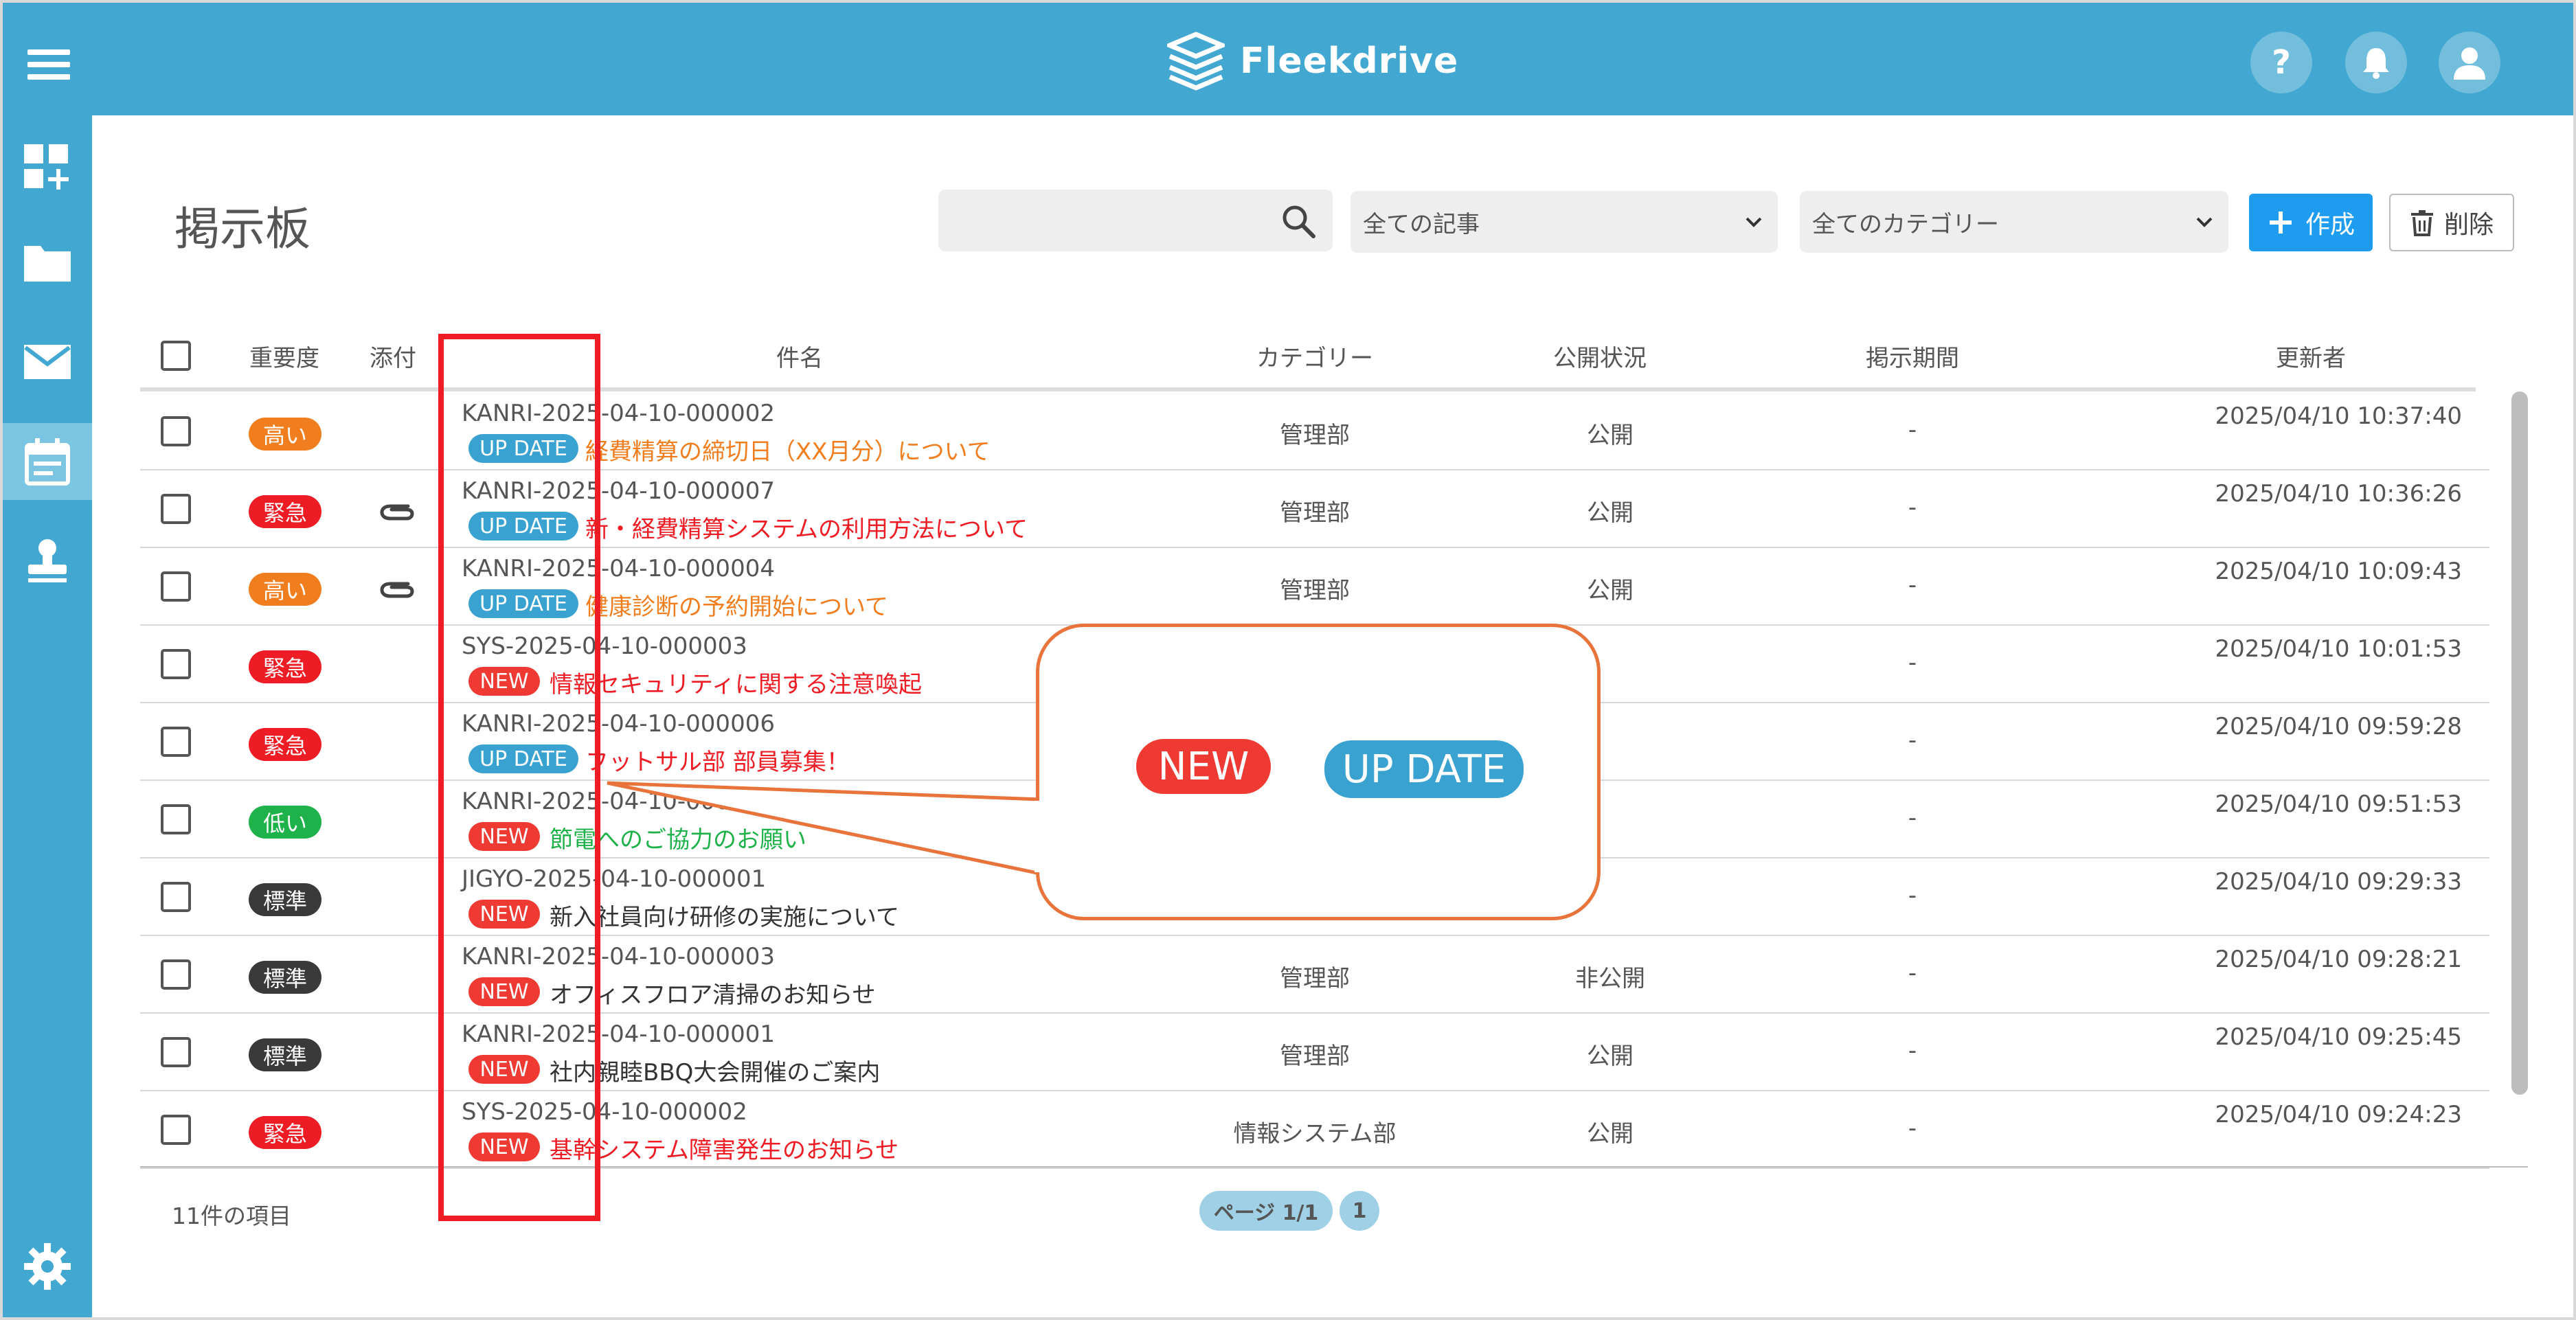 This screenshot has width=2576, height=1320. I want to click on updated-cell: 2025/04/10 10:09:43, so click(2338, 571).